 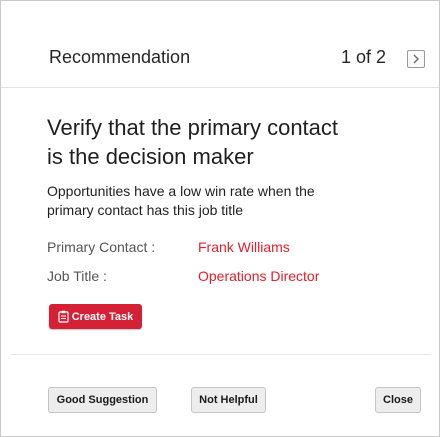 What do you see at coordinates (145, 210) in the screenshot?
I see `description-line-2: primary contact has this job title` at bounding box center [145, 210].